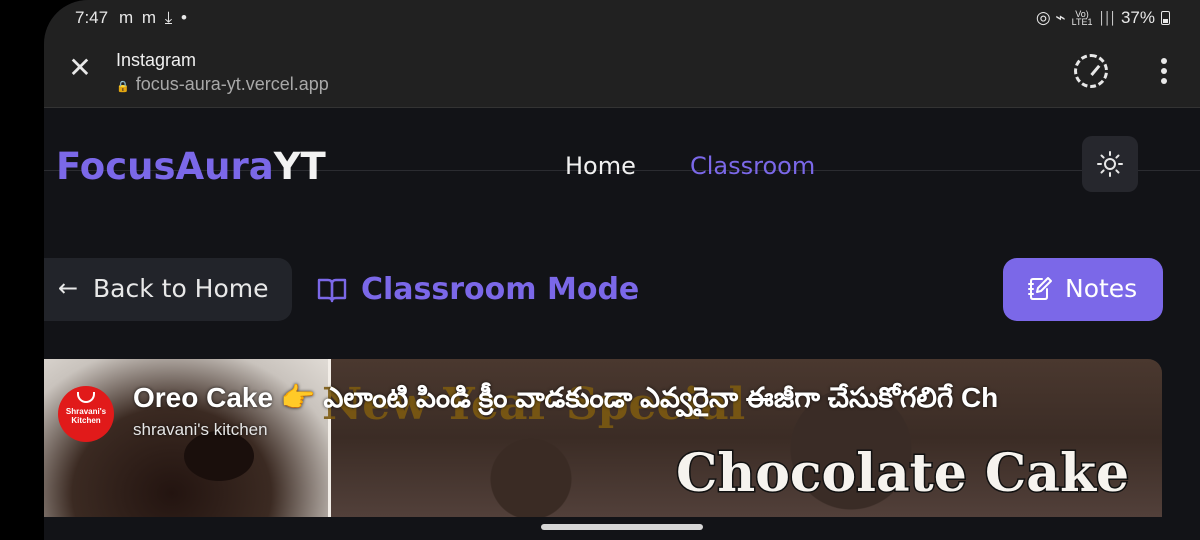  What do you see at coordinates (200, 430) in the screenshot?
I see `video-channel: shravani's kitchen` at bounding box center [200, 430].